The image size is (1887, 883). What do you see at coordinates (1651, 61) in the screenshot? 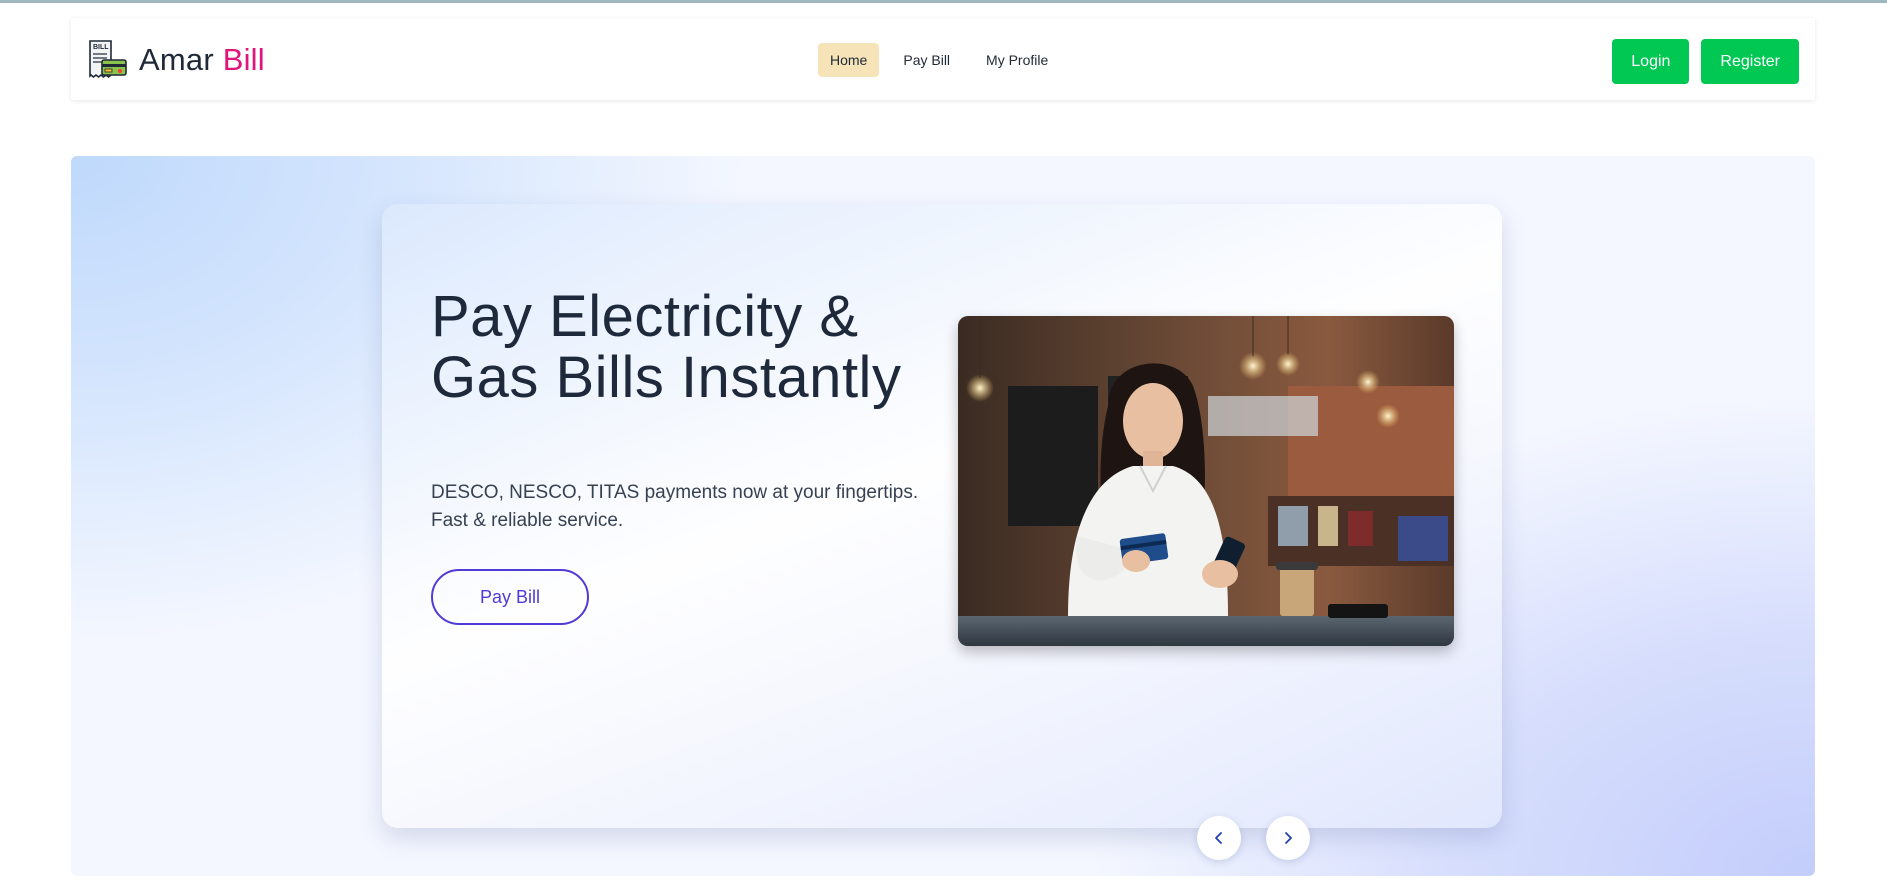
I see `login-button: Login` at bounding box center [1651, 61].